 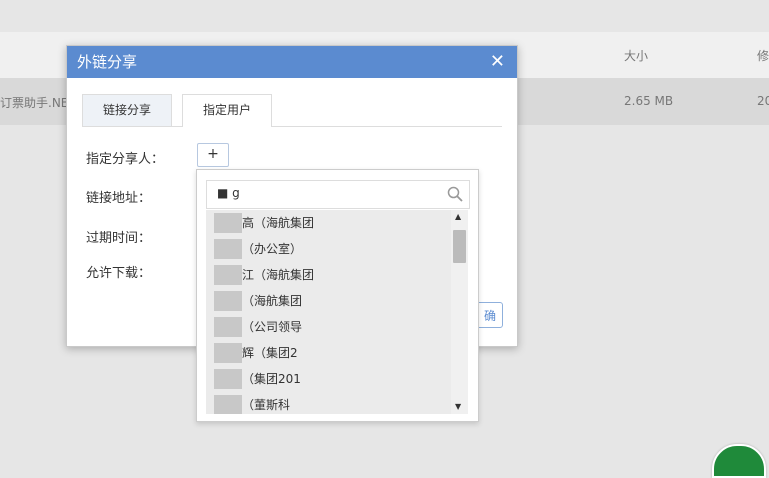 What do you see at coordinates (127, 110) in the screenshot?
I see `tab-link-share: 链接分享` at bounding box center [127, 110].